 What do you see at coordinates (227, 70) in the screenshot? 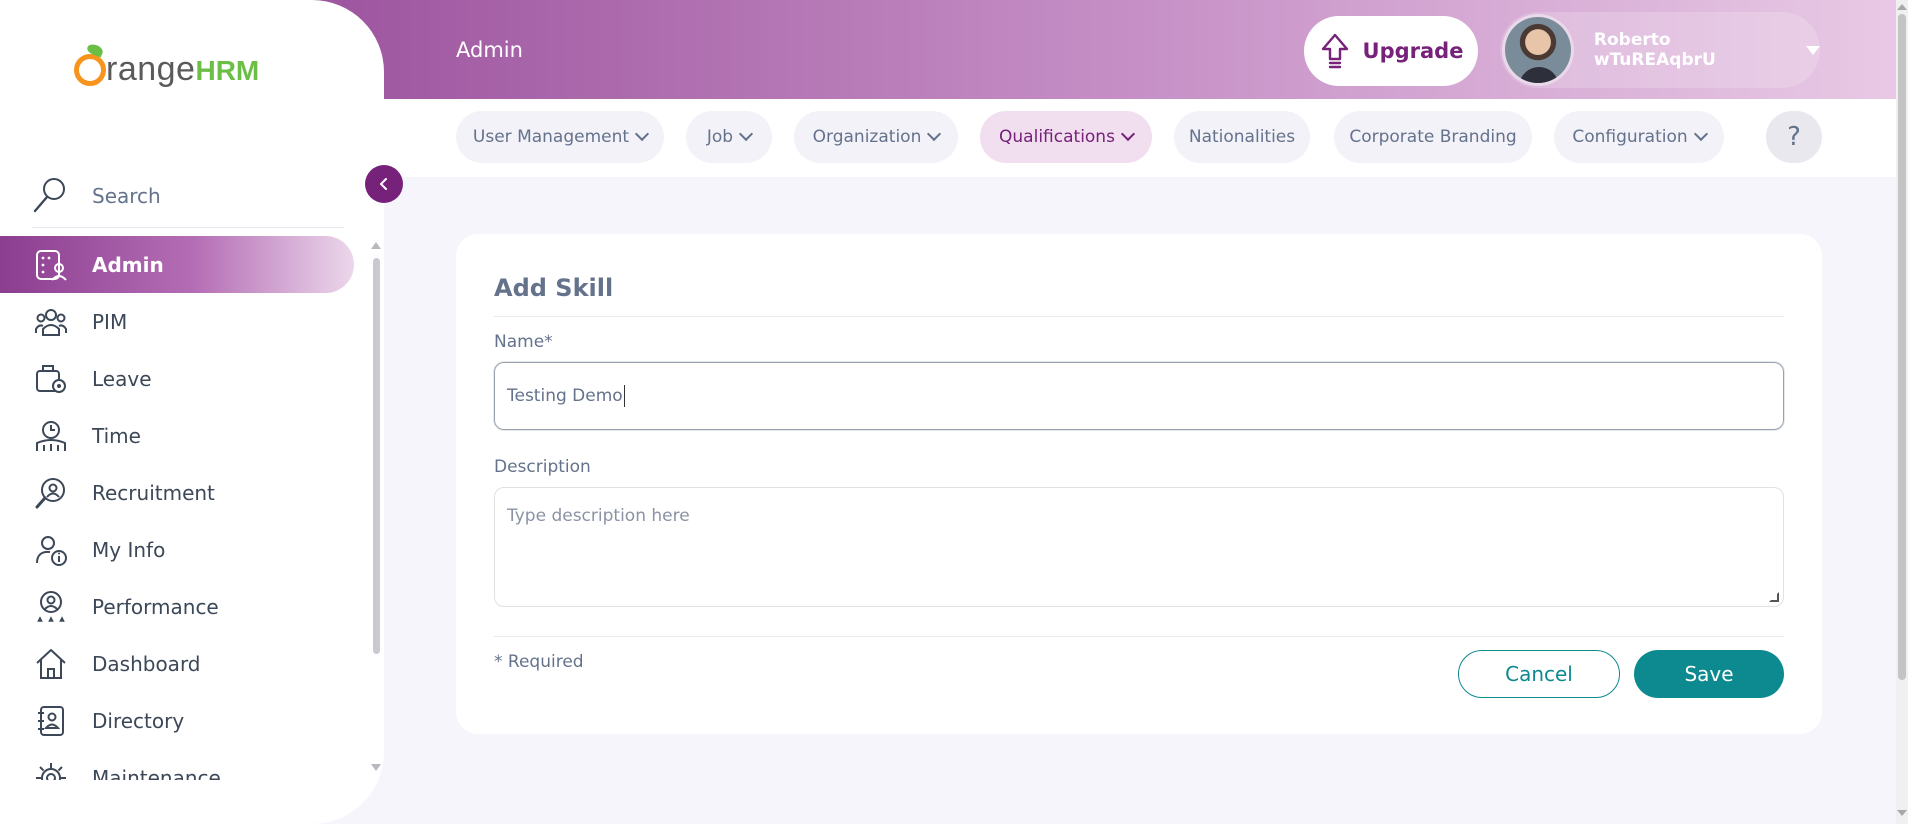
I see `logo-hrm-text: HRM` at bounding box center [227, 70].